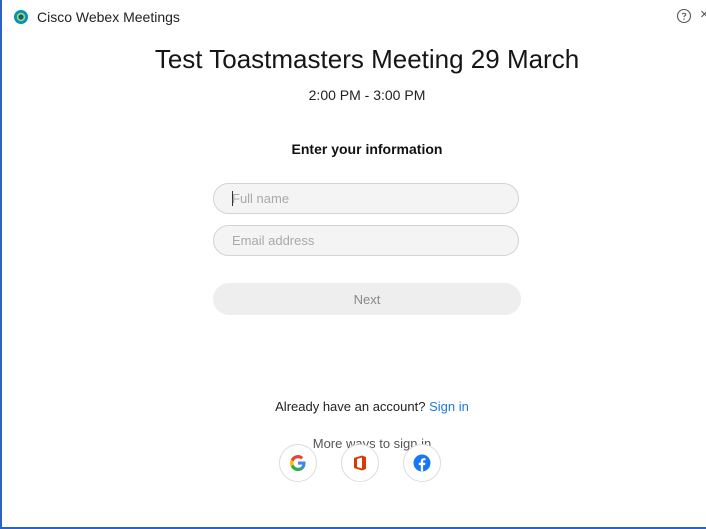 Image resolution: width=706 pixels, height=529 pixels. I want to click on meeting-title: Test Toastmasters Meeting 29 March, so click(367, 59).